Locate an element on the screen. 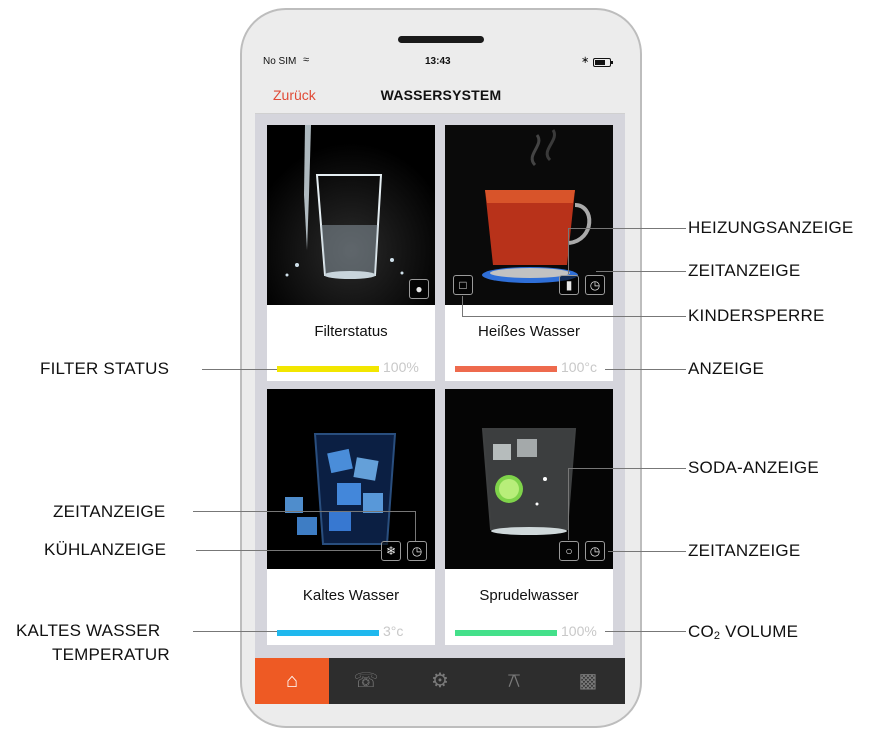 The height and width of the screenshot is (731, 895). battery-icon is located at coordinates (603, 62).